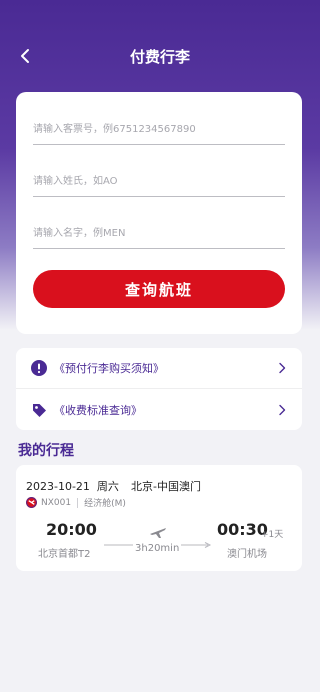 The width and height of the screenshot is (320, 692). What do you see at coordinates (159, 409) in the screenshot?
I see `fee-standard-link: 《收费标准查询》` at bounding box center [159, 409].